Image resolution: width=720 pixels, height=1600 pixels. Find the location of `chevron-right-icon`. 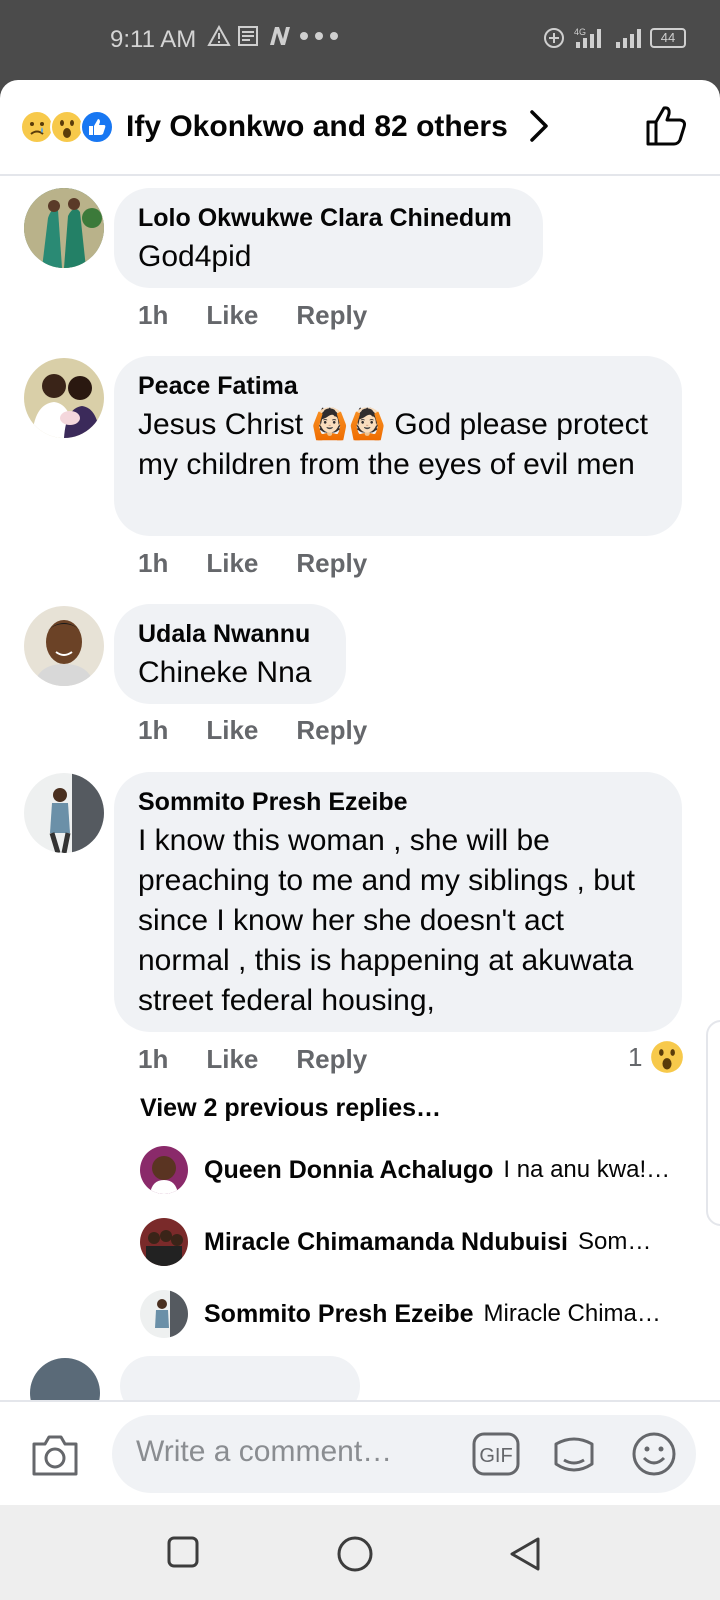

chevron-right-icon is located at coordinates (540, 126).